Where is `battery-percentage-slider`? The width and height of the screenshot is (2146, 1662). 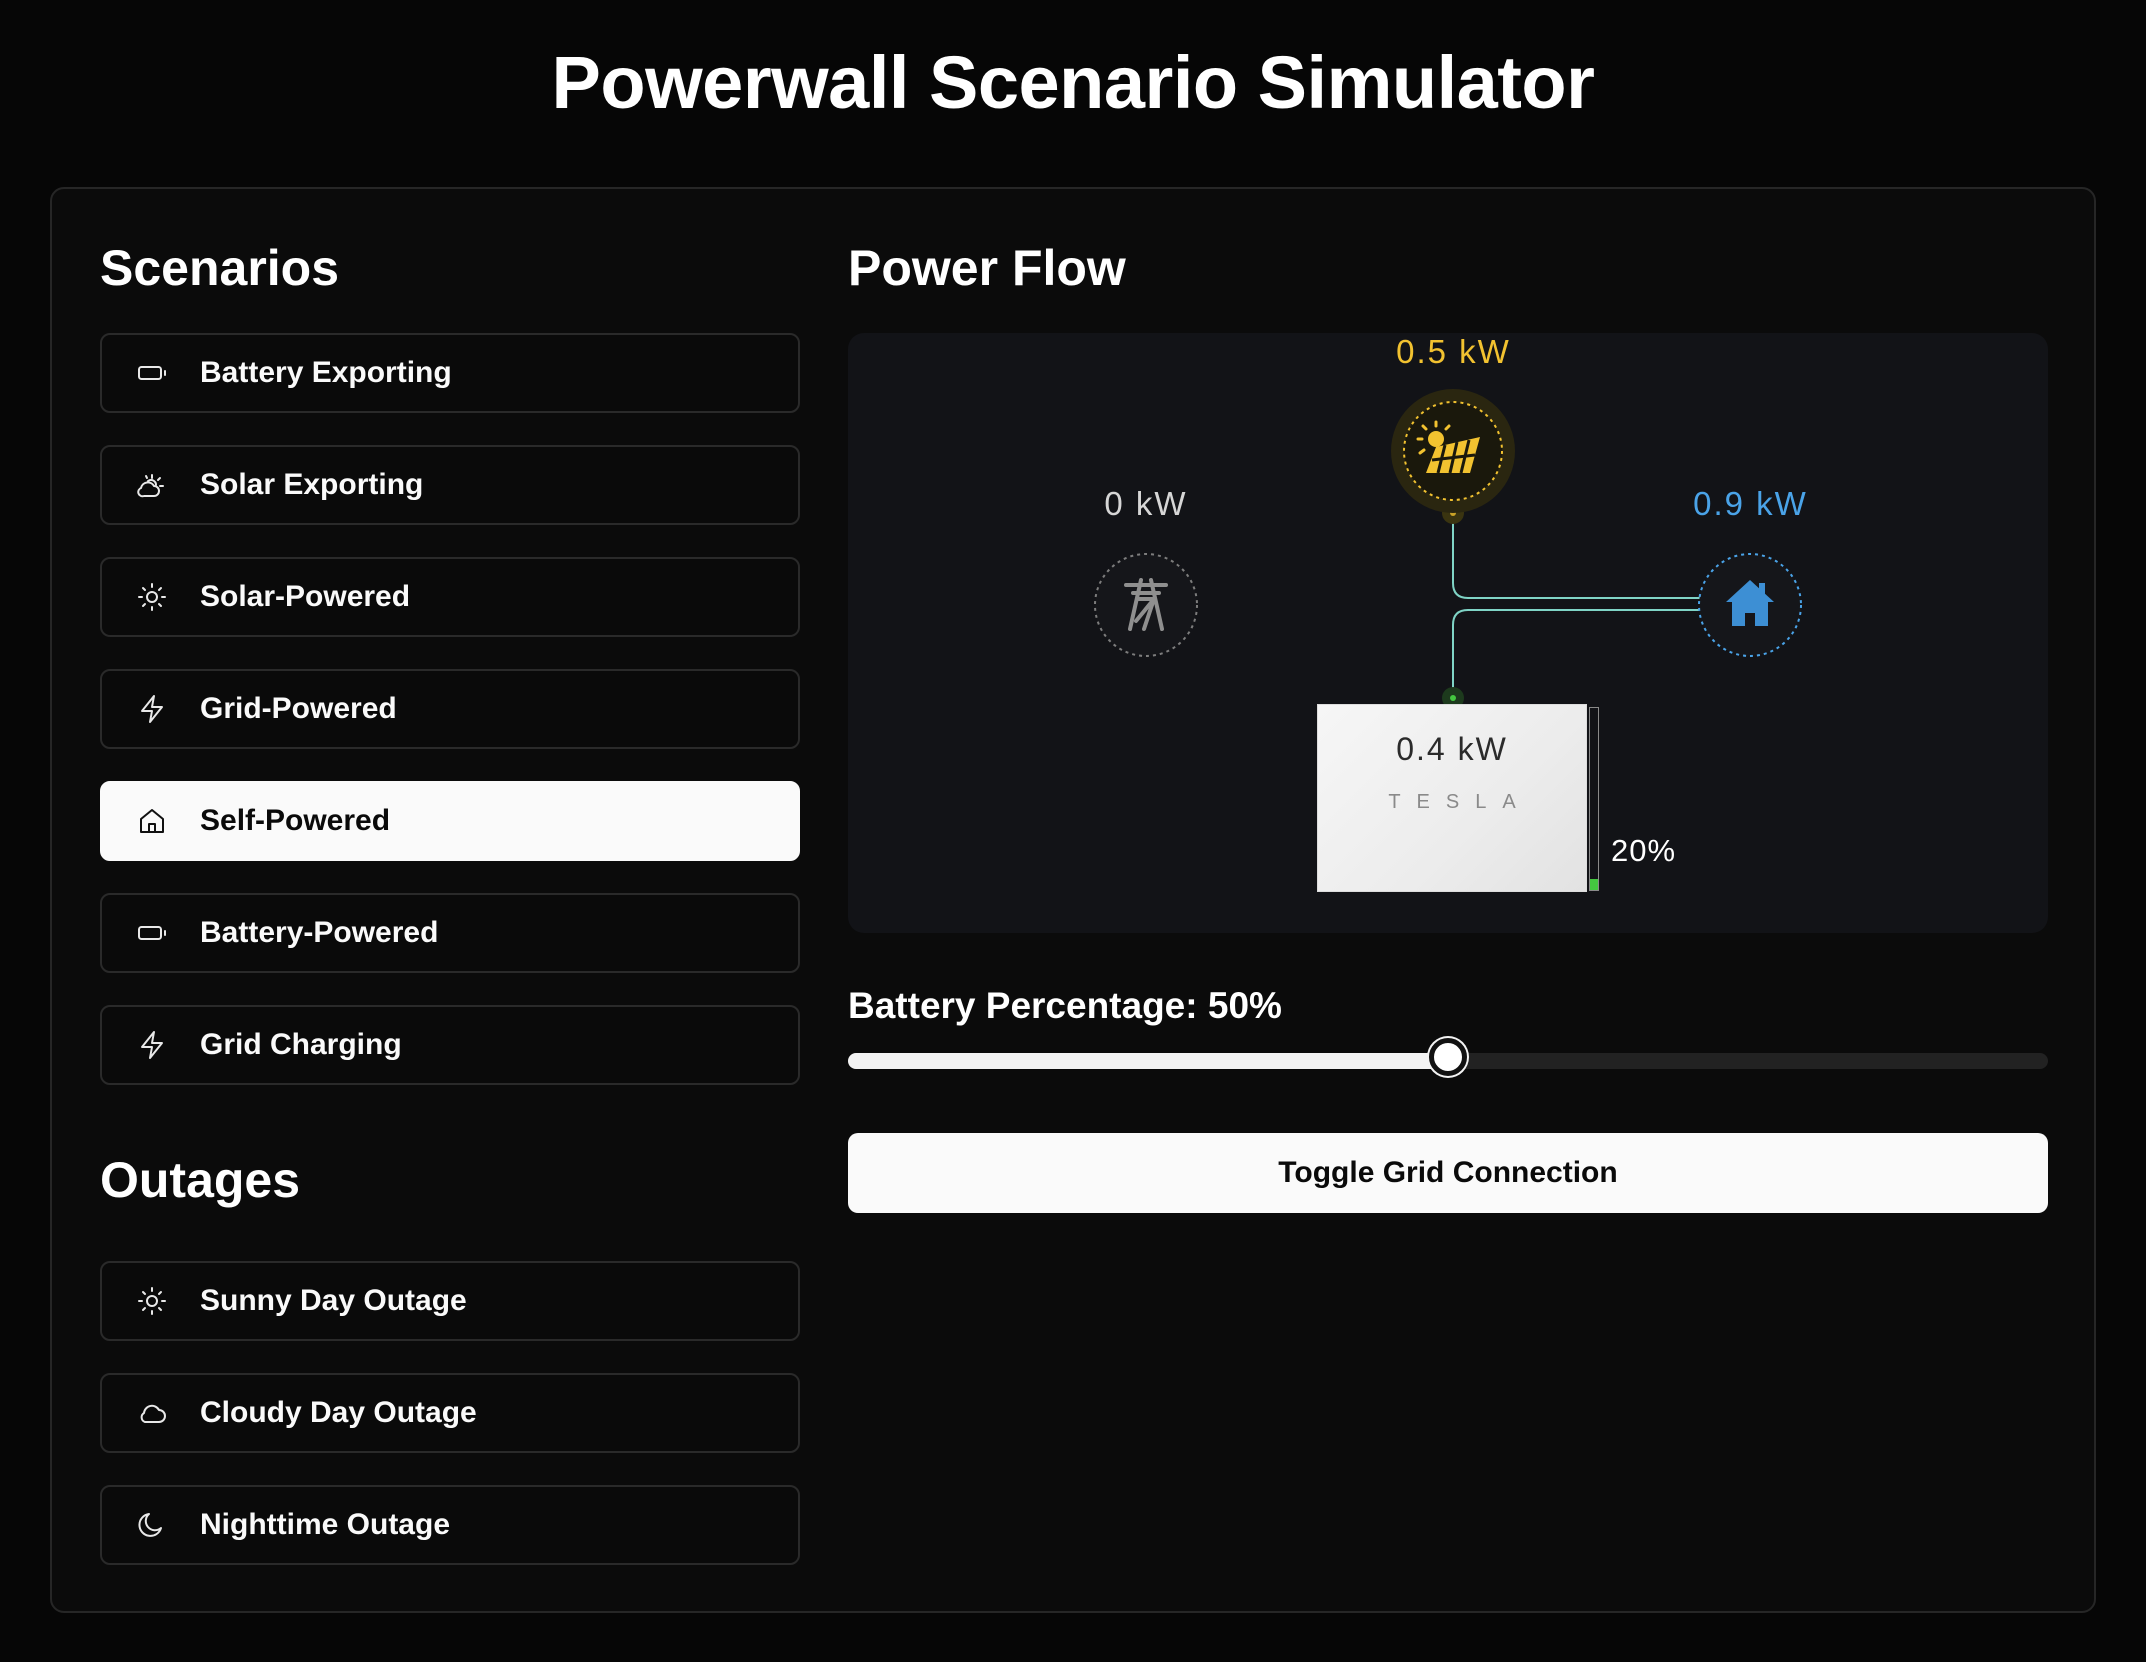
battery-percentage-slider is located at coordinates (1448, 1057).